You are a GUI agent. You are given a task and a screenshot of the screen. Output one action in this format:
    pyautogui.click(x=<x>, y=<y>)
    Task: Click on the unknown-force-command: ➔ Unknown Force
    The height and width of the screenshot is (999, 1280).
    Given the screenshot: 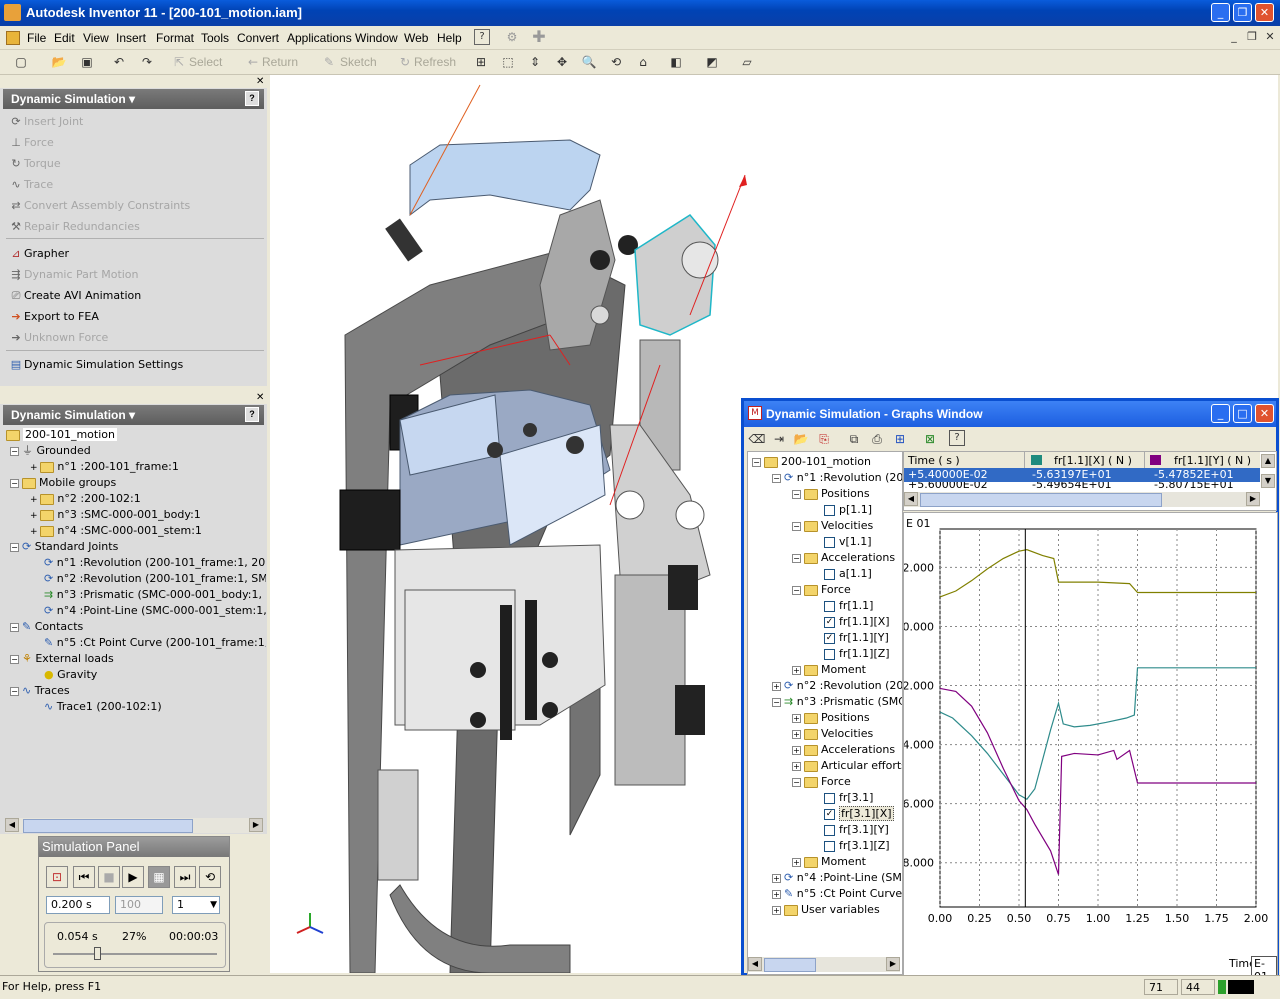 What is the action you would take?
    pyautogui.click(x=58, y=338)
    